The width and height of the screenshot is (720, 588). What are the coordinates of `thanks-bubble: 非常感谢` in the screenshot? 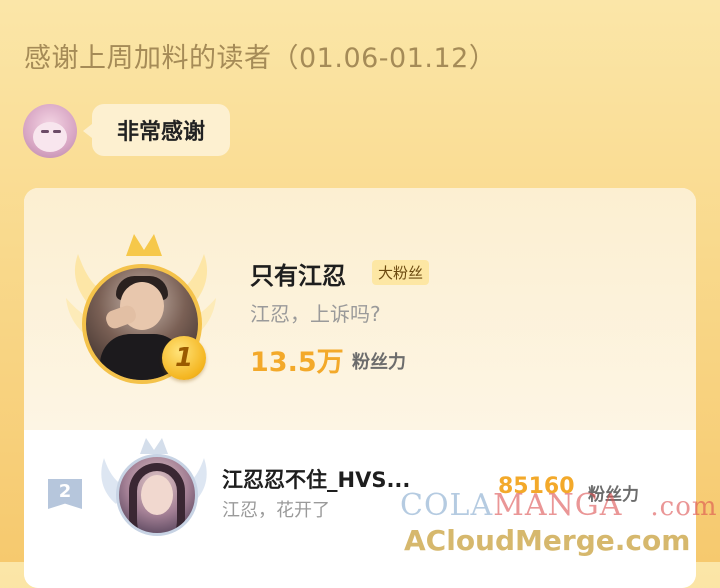 It's located at (156, 130).